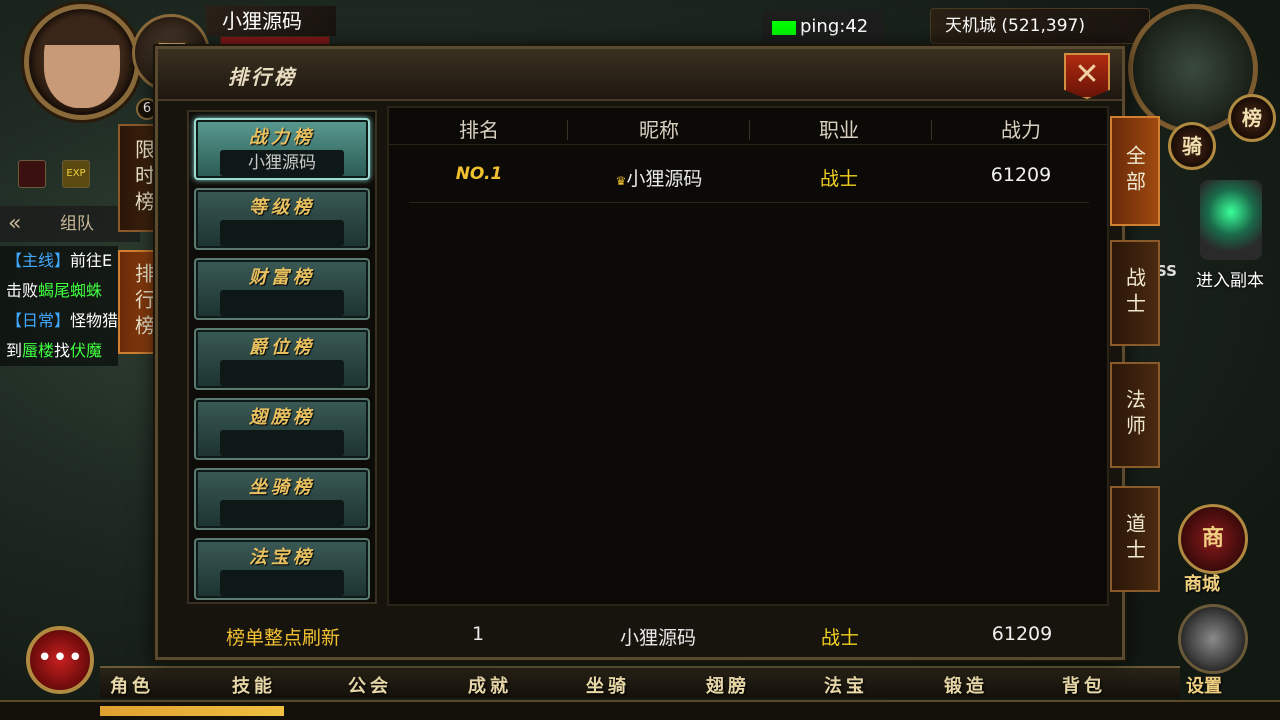 This screenshot has height=720, width=1280. Describe the element at coordinates (1021, 175) in the screenshot. I see `row-power: 61209` at that location.